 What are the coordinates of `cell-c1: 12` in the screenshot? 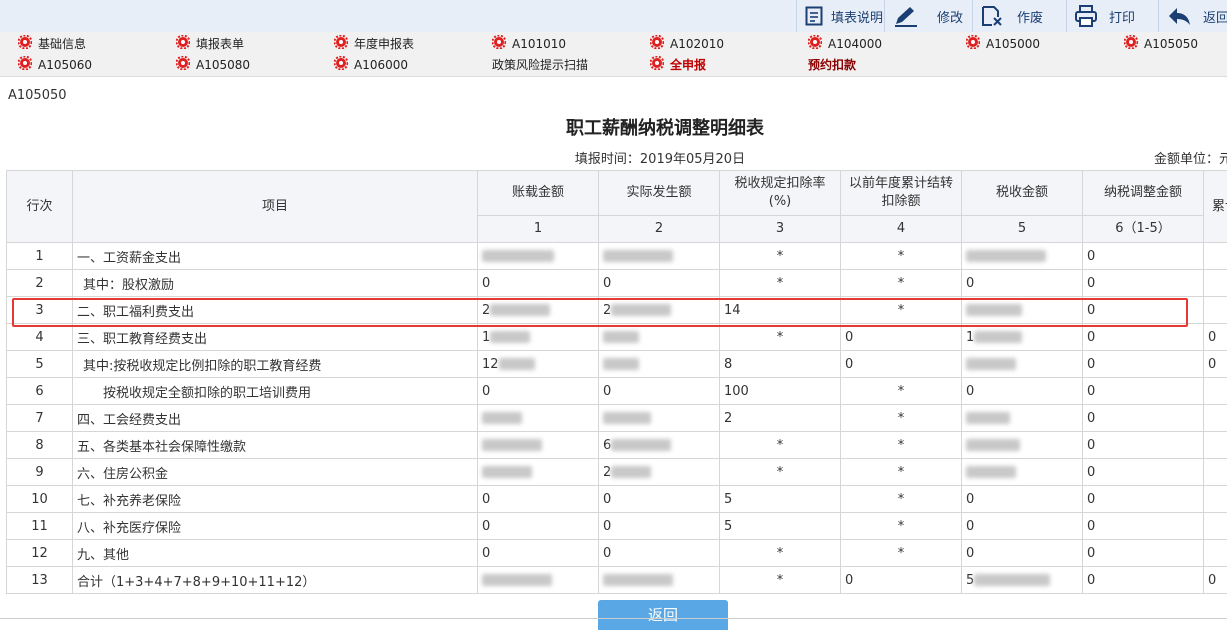 It's located at (538, 364).